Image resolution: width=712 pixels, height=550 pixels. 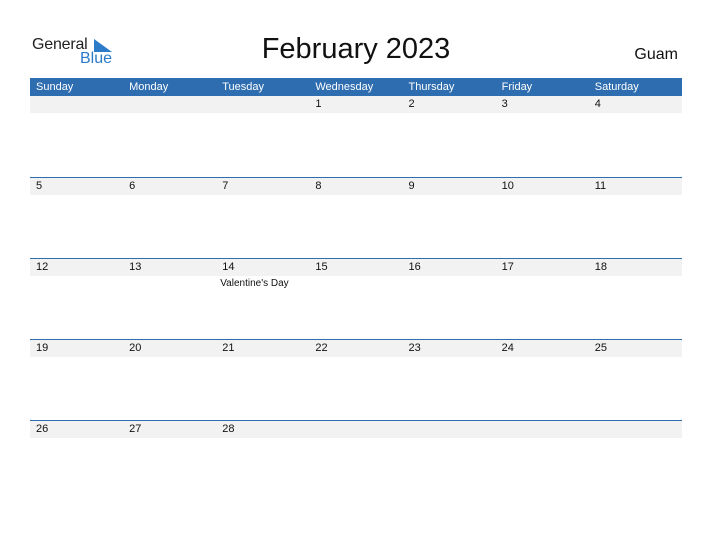 I want to click on weekday-tuesday: Tuesday, so click(x=243, y=87).